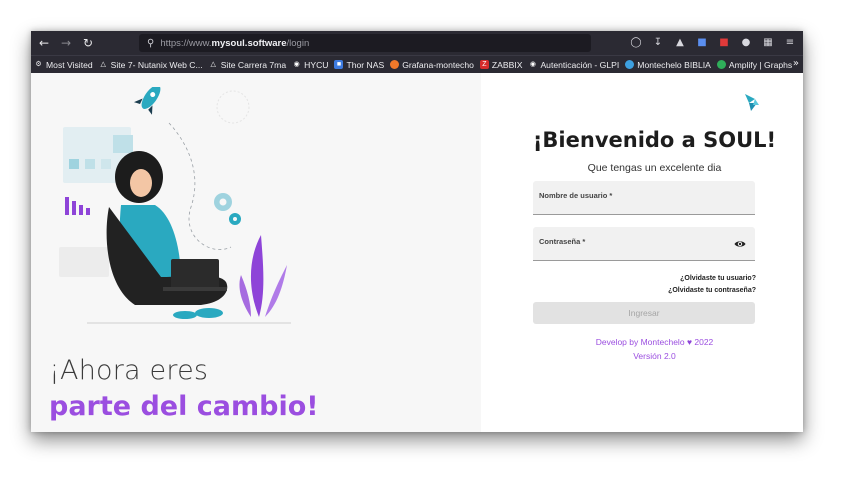  I want to click on credit-text: Develop by Montechelo ♥ 2022, so click(642, 342).